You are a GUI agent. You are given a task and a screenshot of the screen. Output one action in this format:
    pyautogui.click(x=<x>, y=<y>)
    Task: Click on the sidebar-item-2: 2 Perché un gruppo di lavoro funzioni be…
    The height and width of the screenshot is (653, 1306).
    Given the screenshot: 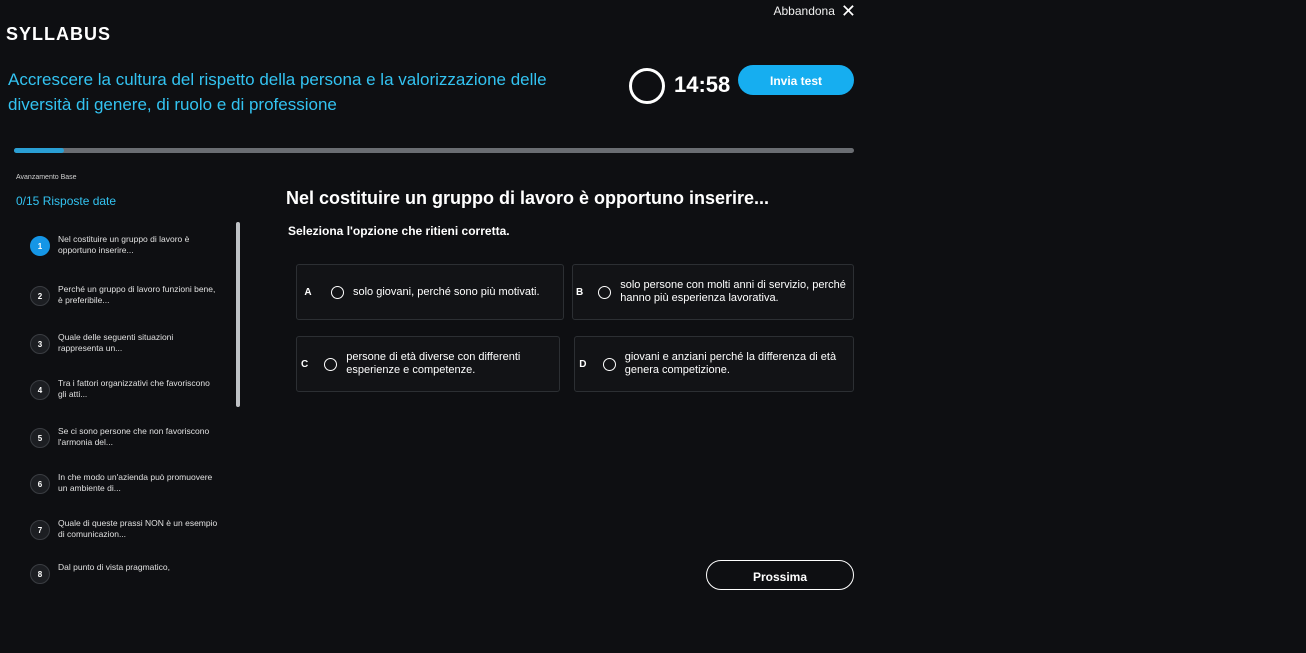 What is the action you would take?
    pyautogui.click(x=130, y=295)
    